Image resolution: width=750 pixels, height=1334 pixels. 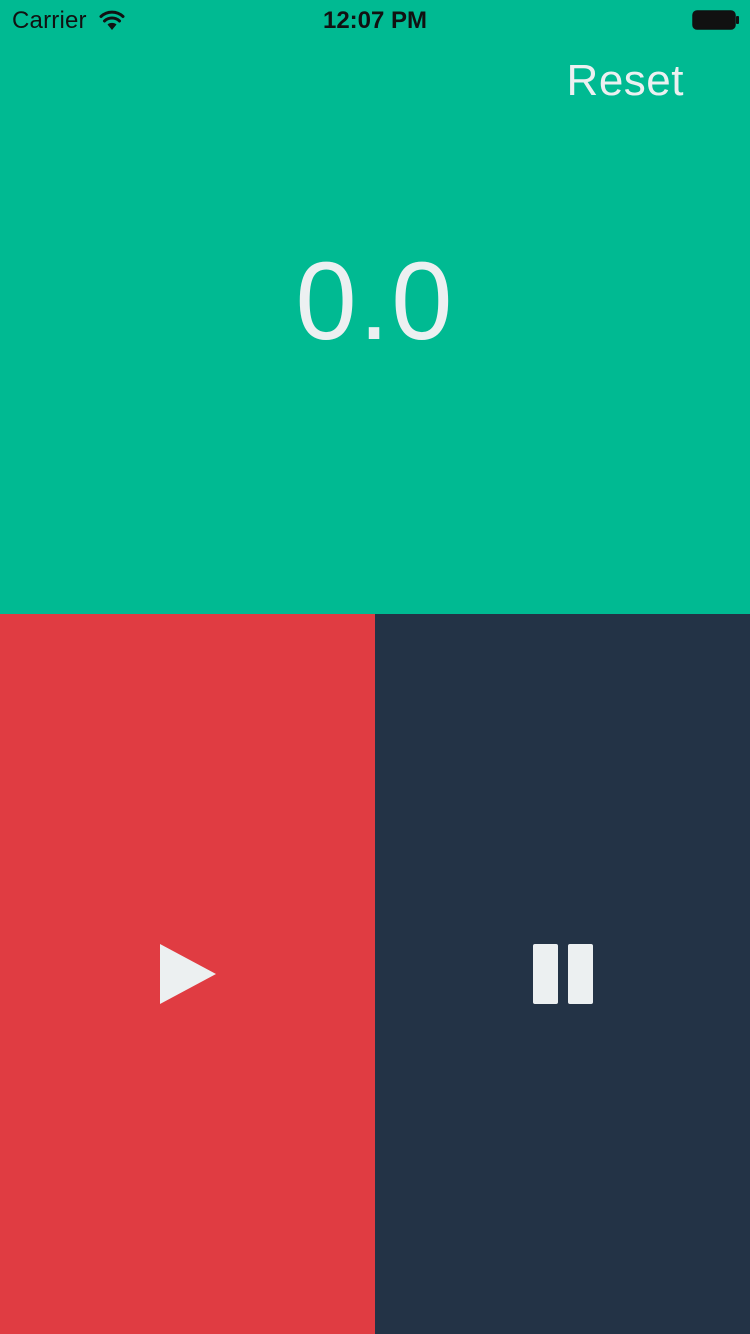 What do you see at coordinates (375, 301) in the screenshot?
I see `elapsed-time-display: 0.0` at bounding box center [375, 301].